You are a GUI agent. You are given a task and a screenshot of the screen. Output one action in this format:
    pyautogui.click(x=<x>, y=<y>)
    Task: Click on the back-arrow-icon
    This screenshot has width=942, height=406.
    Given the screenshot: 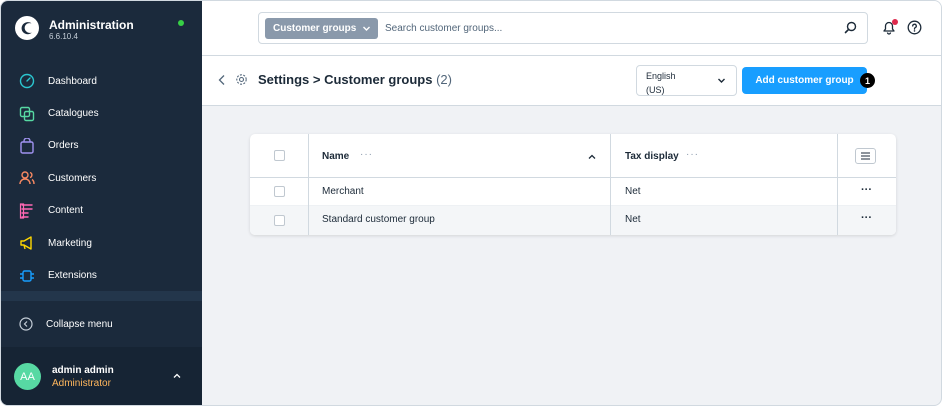 What is the action you would take?
    pyautogui.click(x=222, y=80)
    